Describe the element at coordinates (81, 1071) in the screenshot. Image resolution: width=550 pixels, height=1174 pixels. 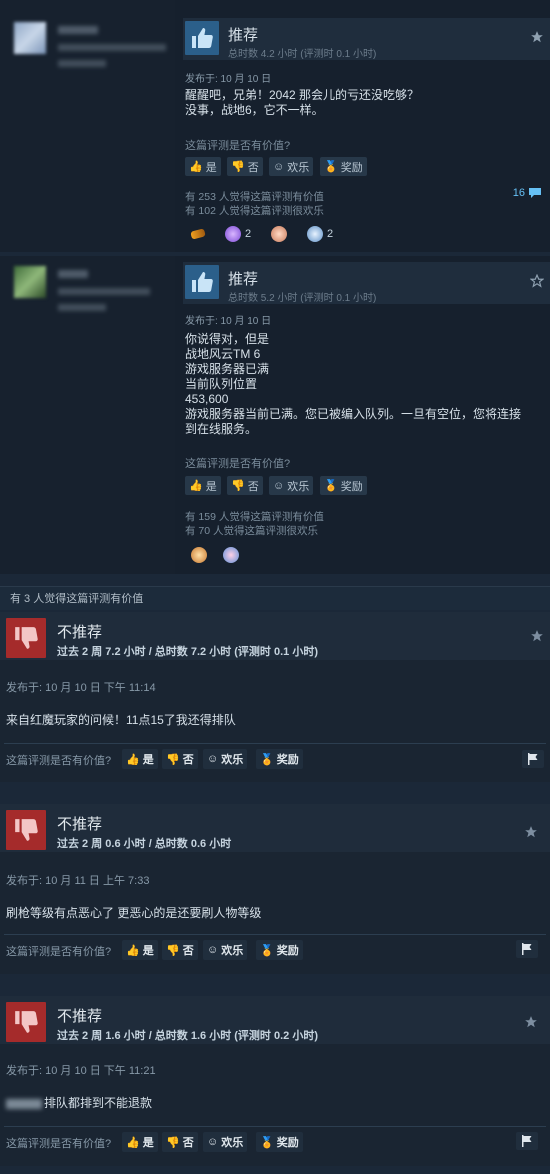
I see `posted-date: 发布于: 10 月 10 日 下午 11:21` at that location.